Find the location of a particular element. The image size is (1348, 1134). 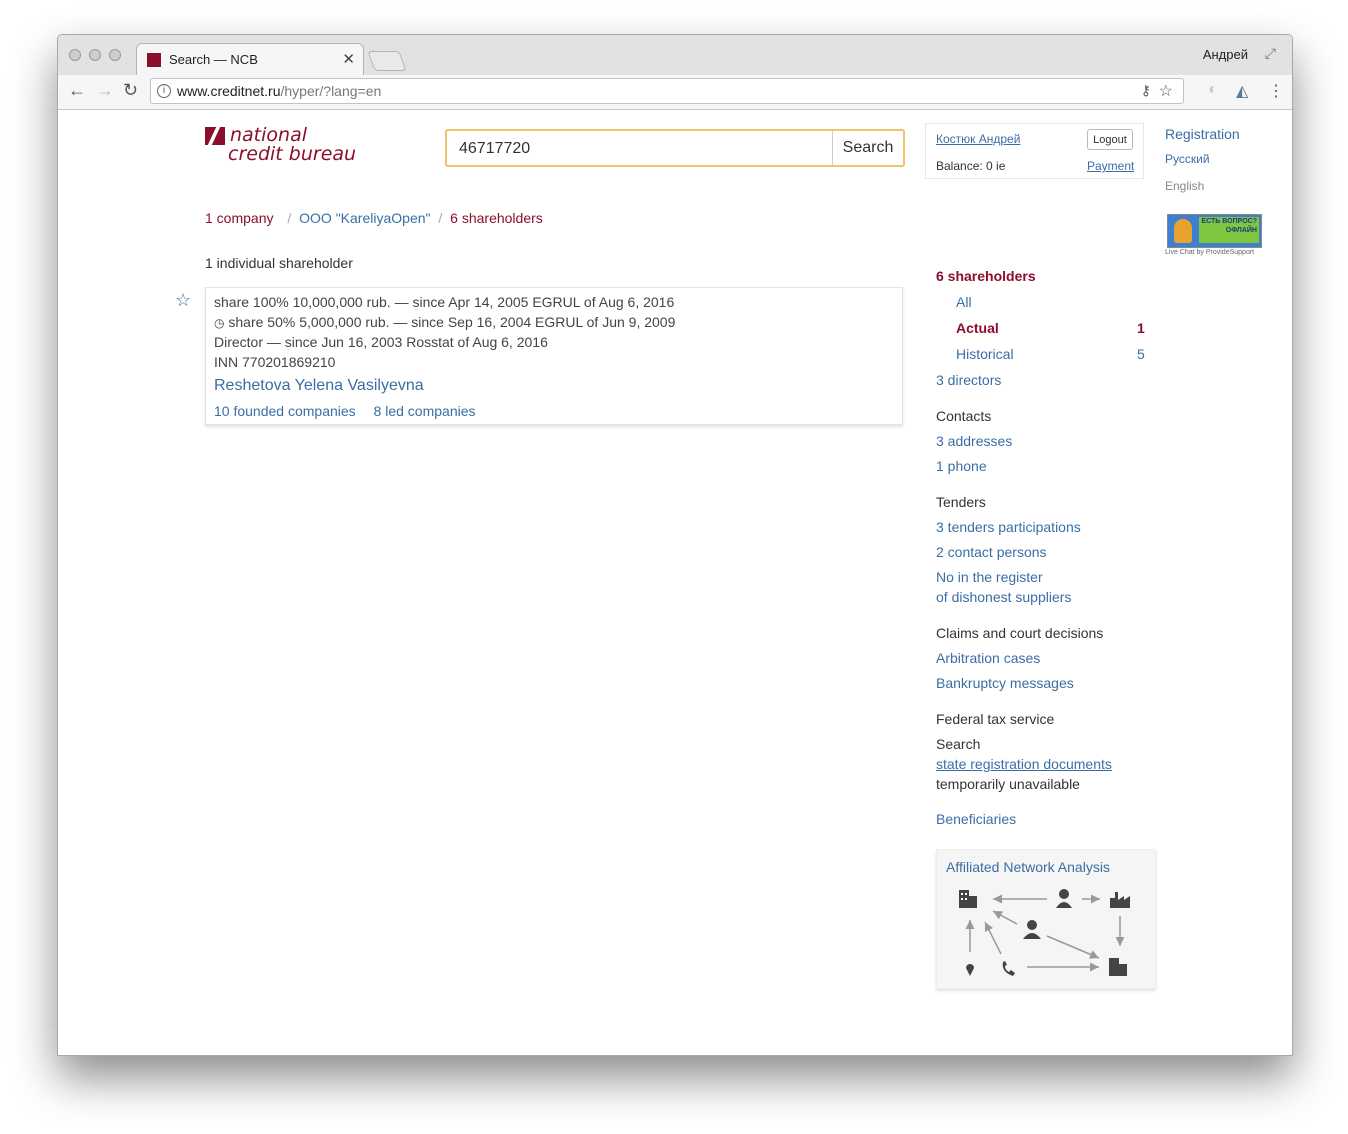

network-analysis-widget: Affiliated Network Analysis is located at coordinates (1046, 919).